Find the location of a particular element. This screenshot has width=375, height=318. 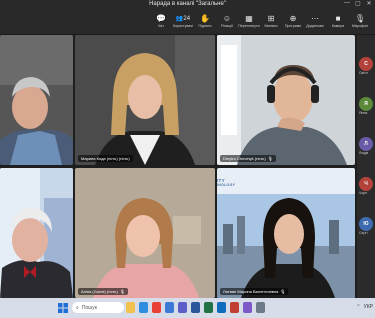

taskbar: ⌕ Пошук ⌃ УКР is located at coordinates (187, 308).